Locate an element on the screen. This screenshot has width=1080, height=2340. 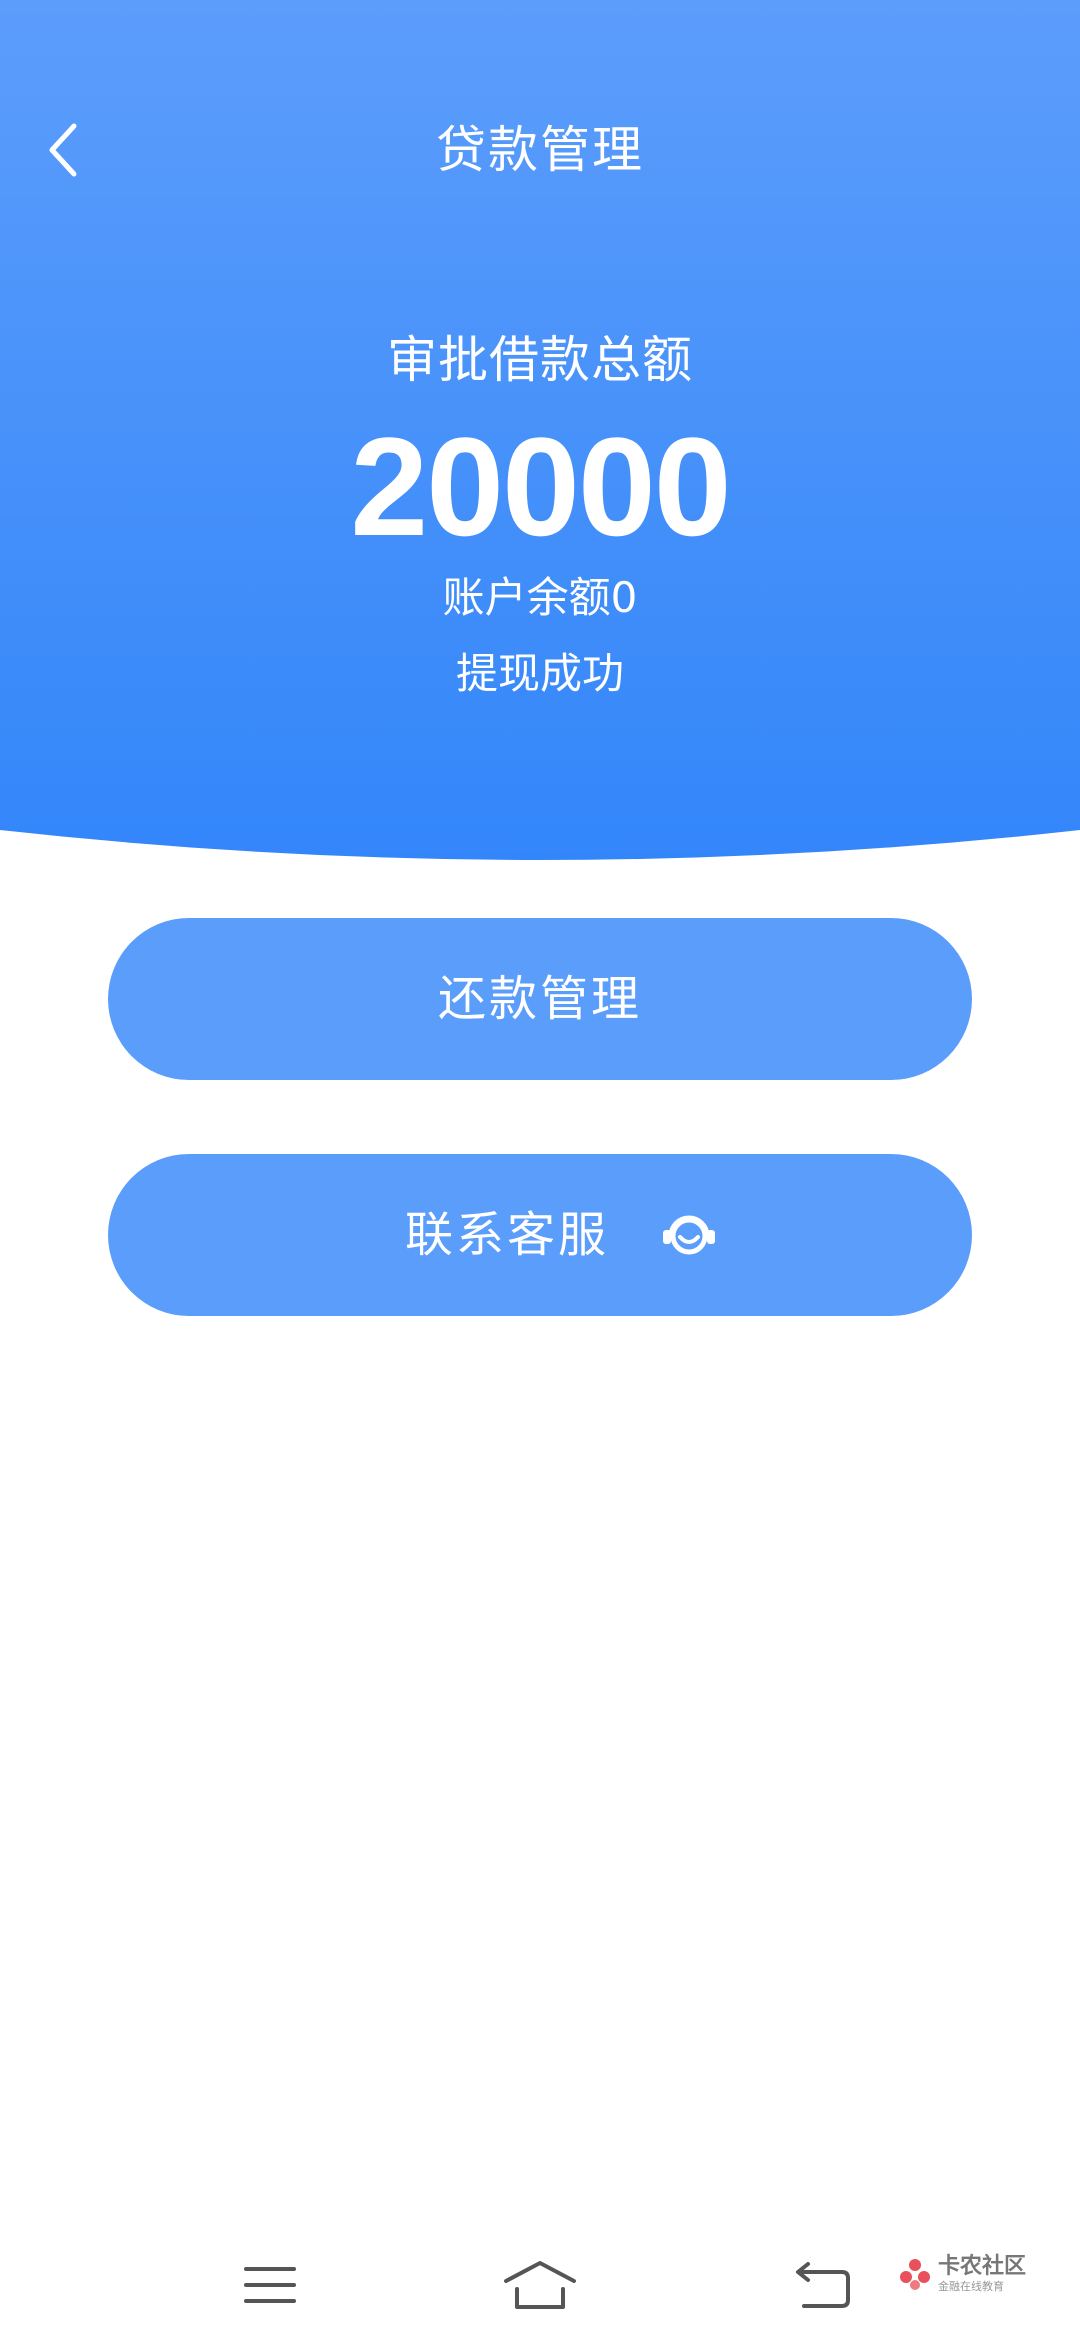
approved-amount-value: 20000 is located at coordinates (540, 486).